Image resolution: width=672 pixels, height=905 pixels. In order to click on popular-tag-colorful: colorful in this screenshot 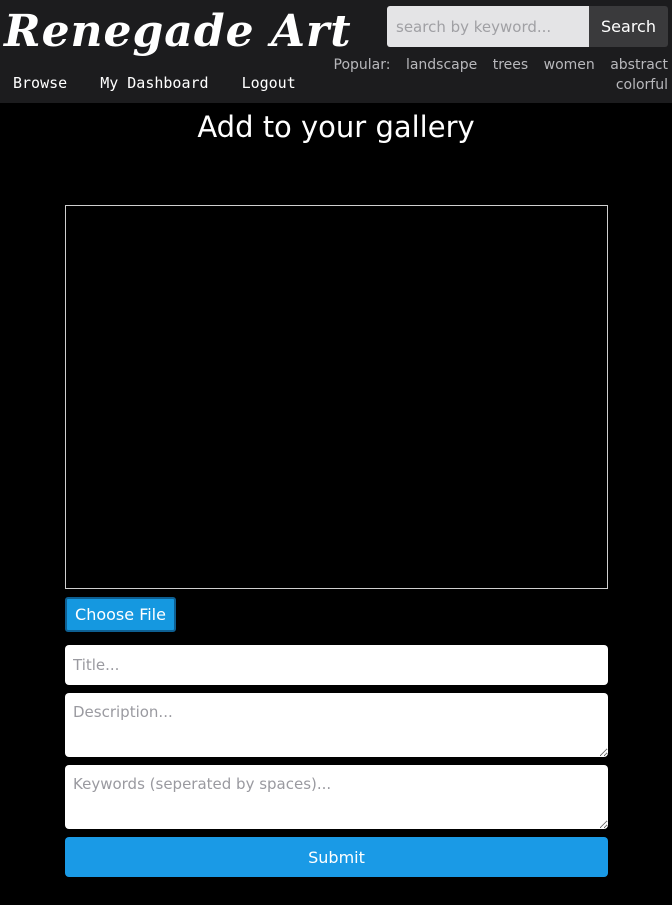, I will do `click(642, 85)`.